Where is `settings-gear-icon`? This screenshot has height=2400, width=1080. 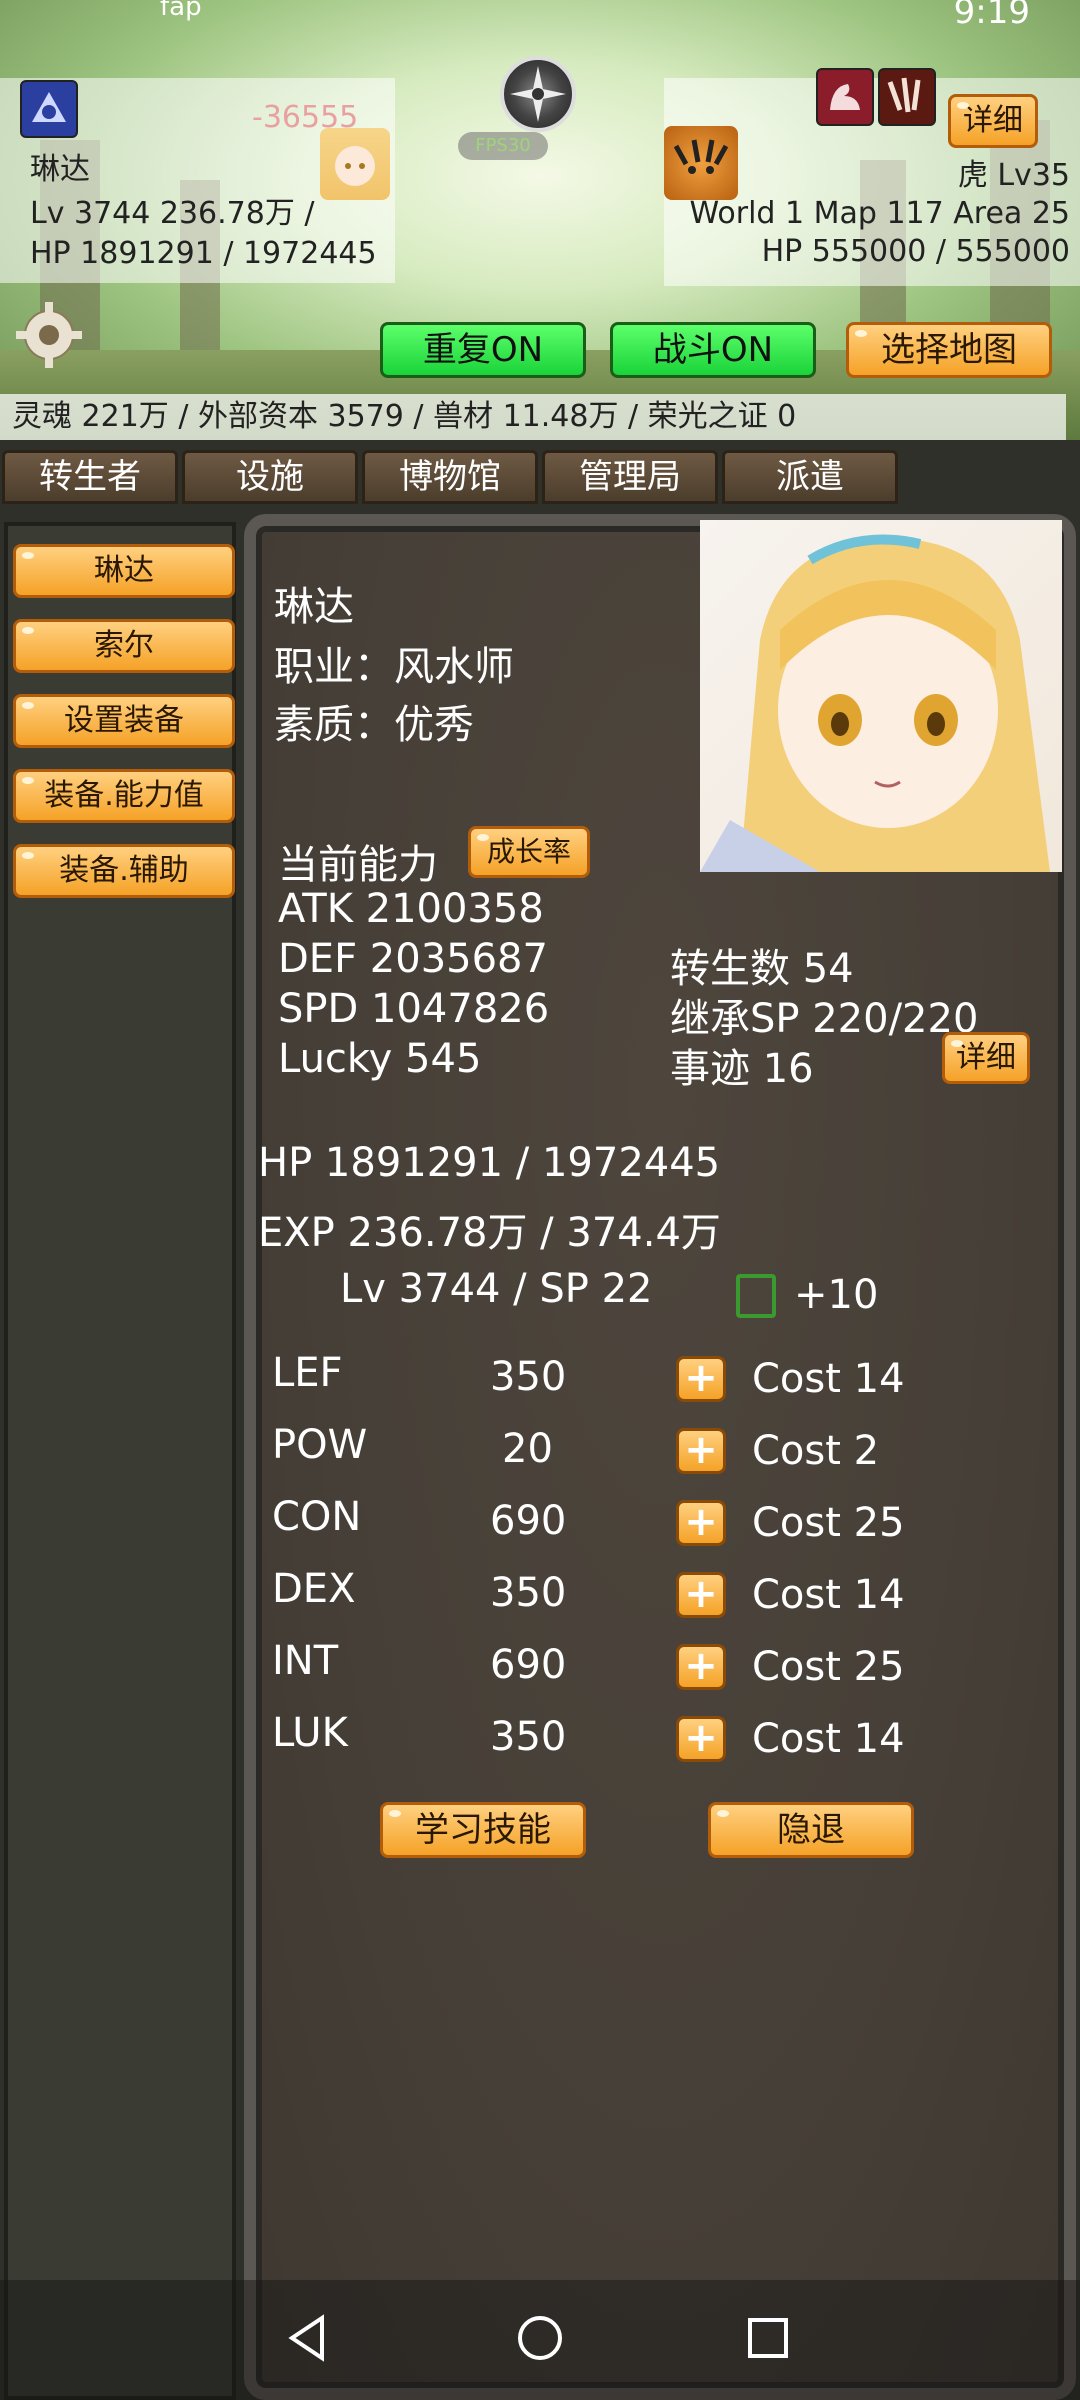 settings-gear-icon is located at coordinates (49, 335).